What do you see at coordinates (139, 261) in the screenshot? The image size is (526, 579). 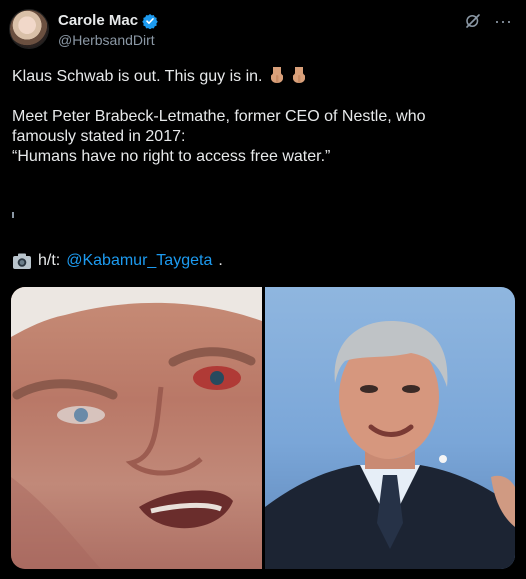 I see `mention-link: @Kabamur_Taygeta` at bounding box center [139, 261].